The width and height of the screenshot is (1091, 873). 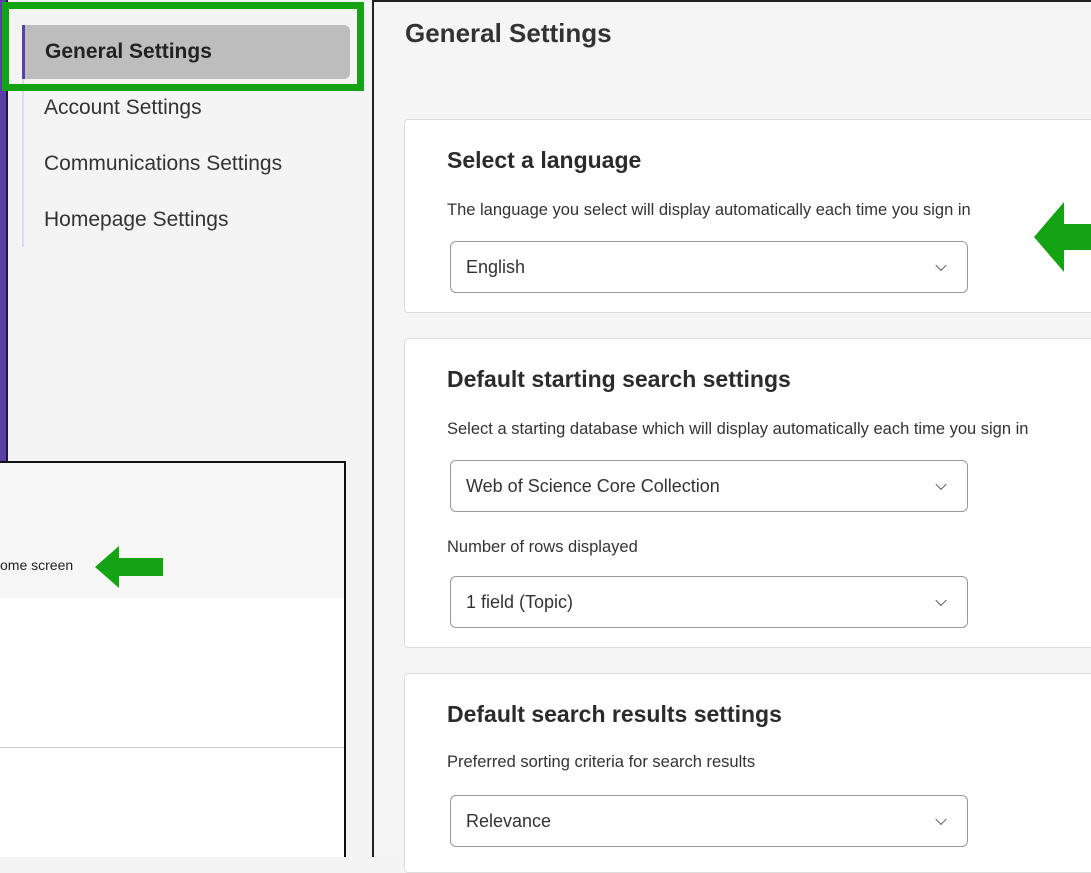 I want to click on sort-select: Relevance, so click(x=709, y=821).